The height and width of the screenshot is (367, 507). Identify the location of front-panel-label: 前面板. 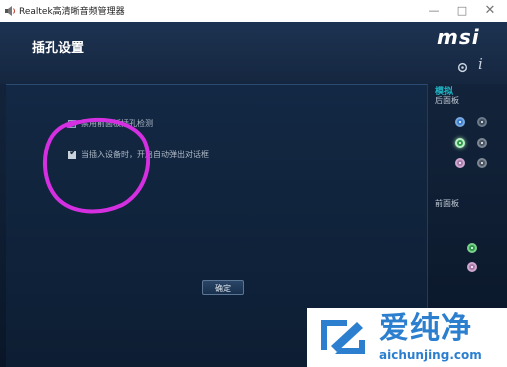
(447, 203).